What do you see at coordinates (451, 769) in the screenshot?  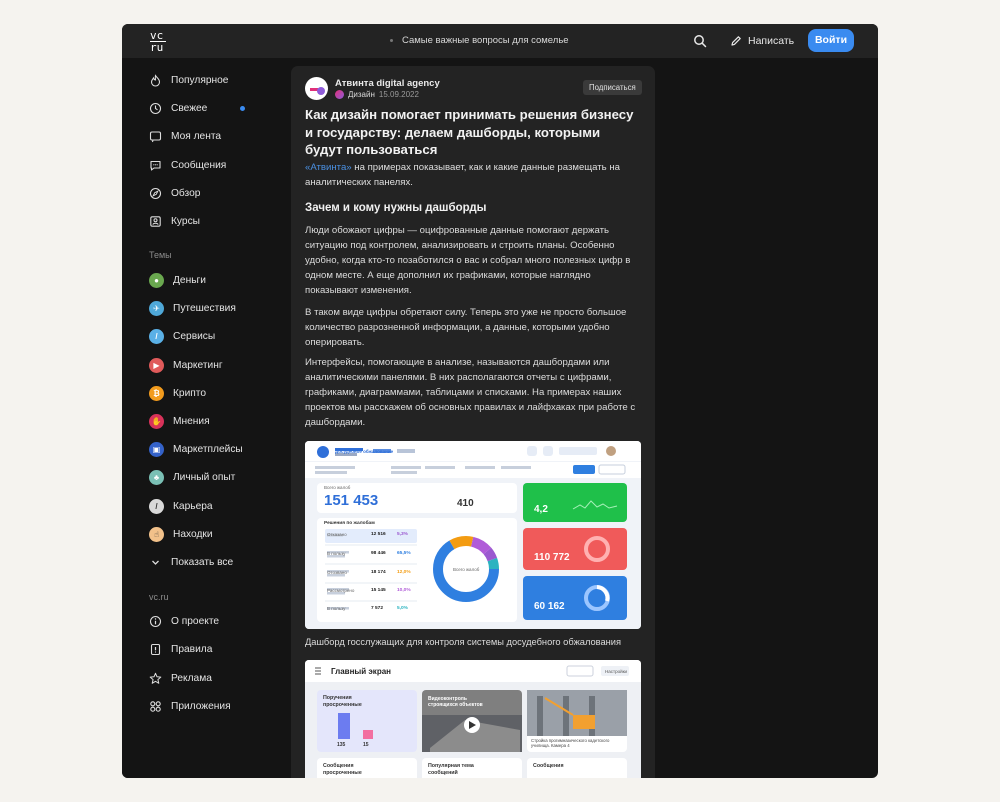 I see `card-popular-topic: Популярная тема сообщений` at bounding box center [451, 769].